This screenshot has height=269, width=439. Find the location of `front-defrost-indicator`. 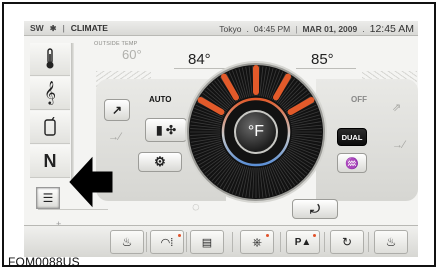

front-defrost-indicator is located at coordinates (179, 235).